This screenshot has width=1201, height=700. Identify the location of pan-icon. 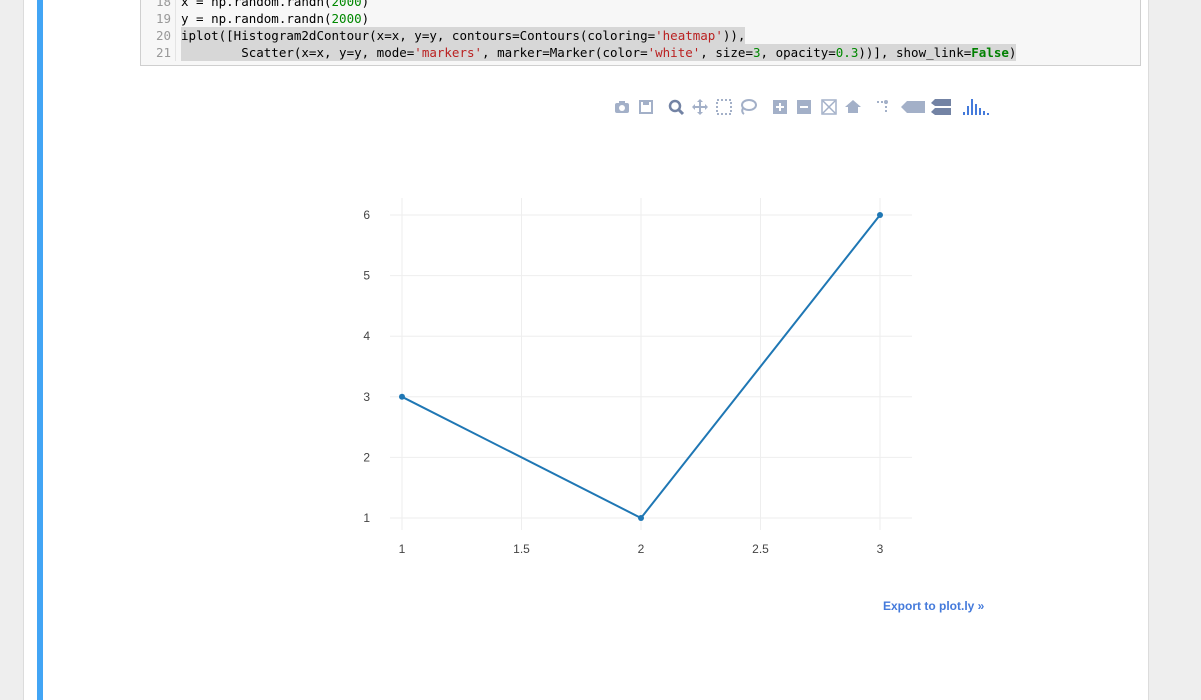
(700, 107).